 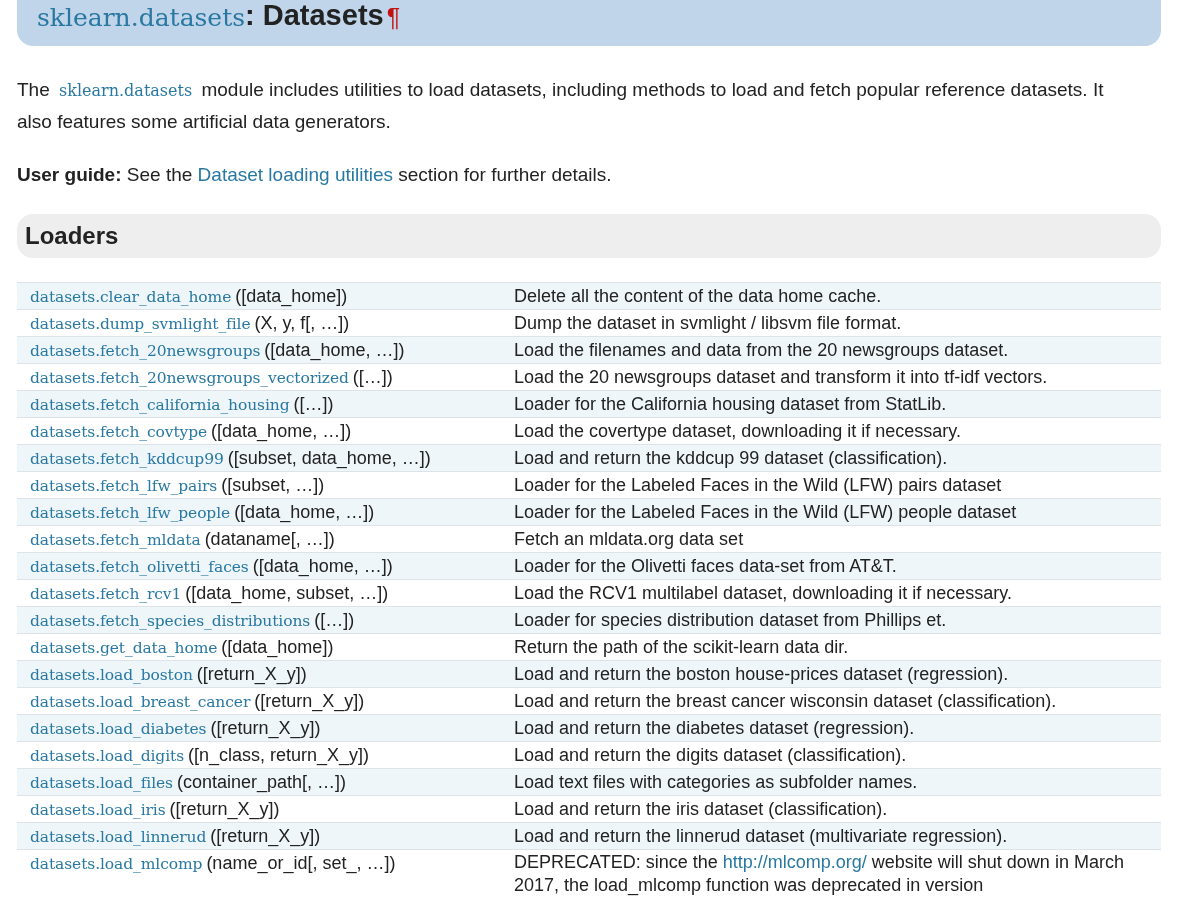 I want to click on function-link: datasets.fetch_rcv1, so click(x=106, y=594).